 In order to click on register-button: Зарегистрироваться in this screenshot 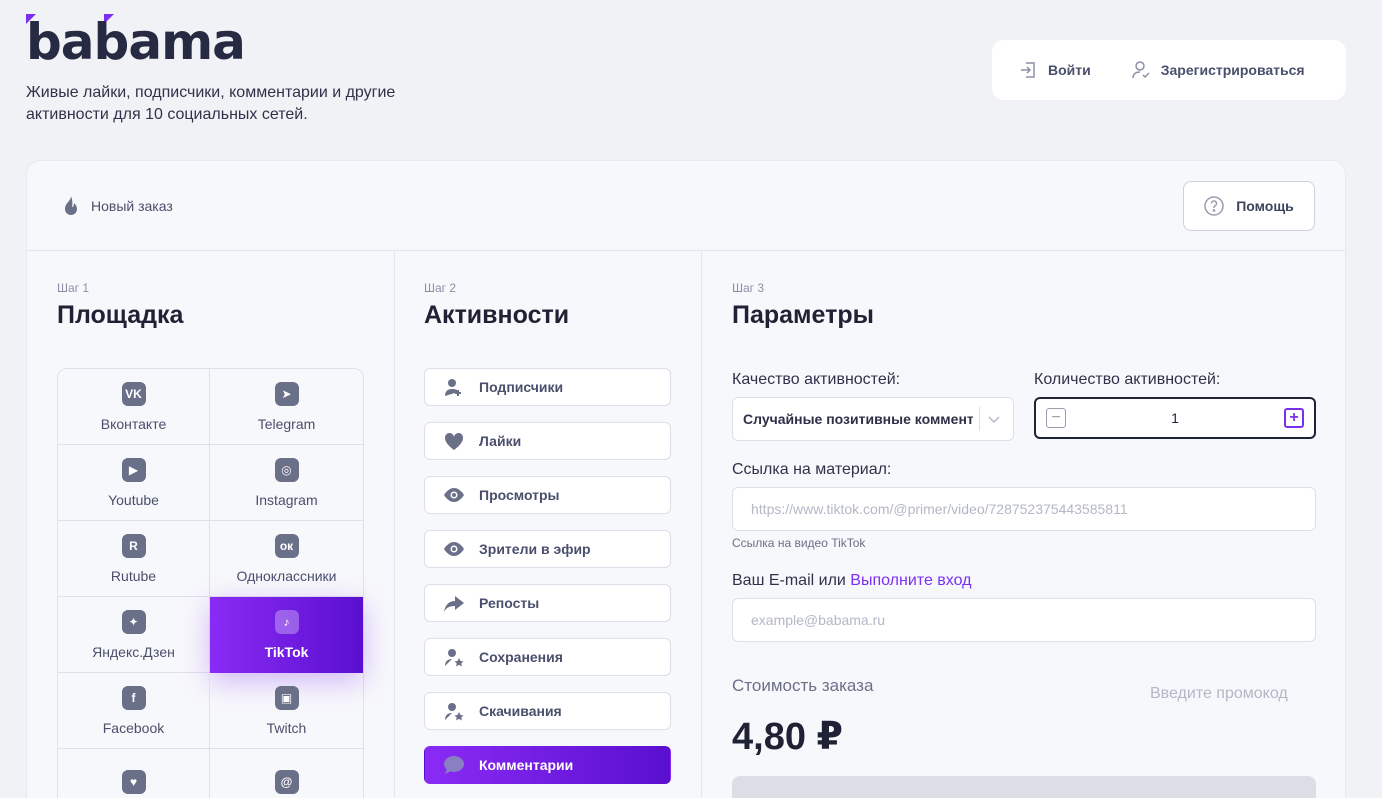, I will do `click(1218, 70)`.